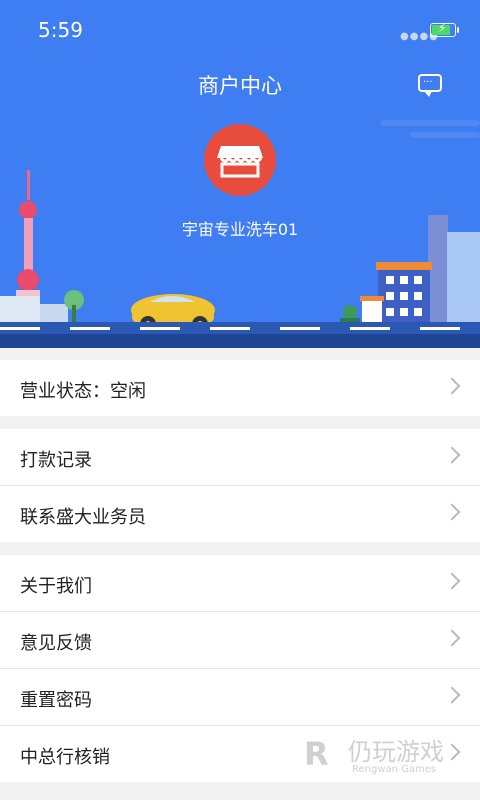 The image size is (480, 800). I want to click on menu-item-contact-salesperson: 联系盛大业务员, so click(240, 514).